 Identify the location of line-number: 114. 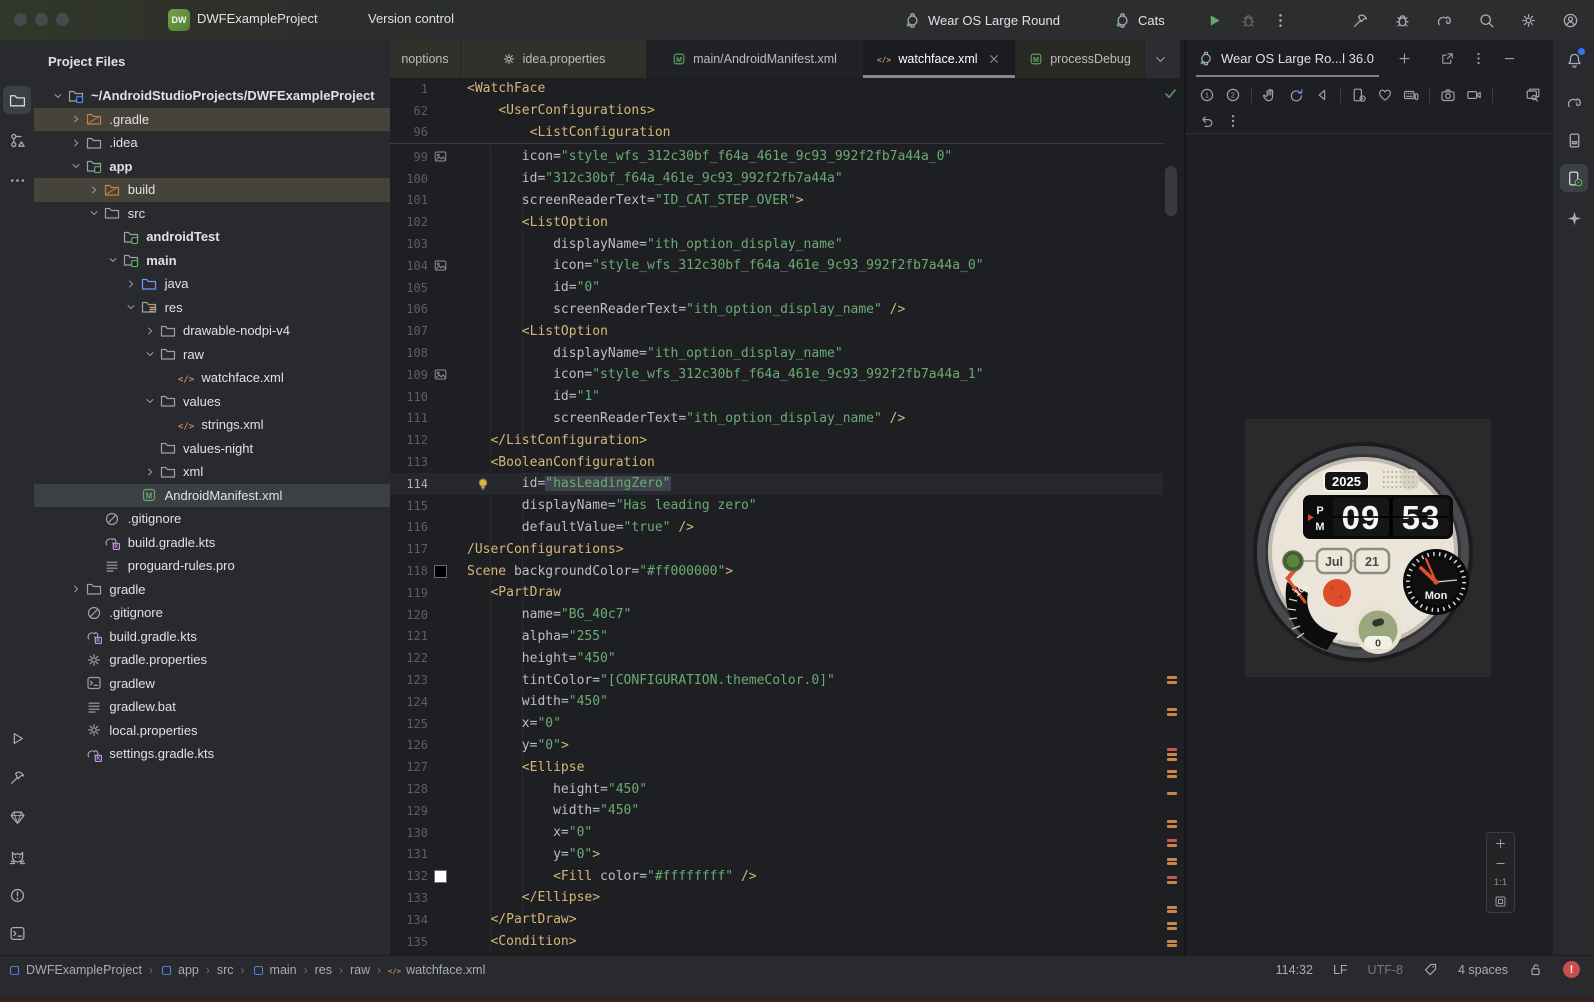
(409, 484).